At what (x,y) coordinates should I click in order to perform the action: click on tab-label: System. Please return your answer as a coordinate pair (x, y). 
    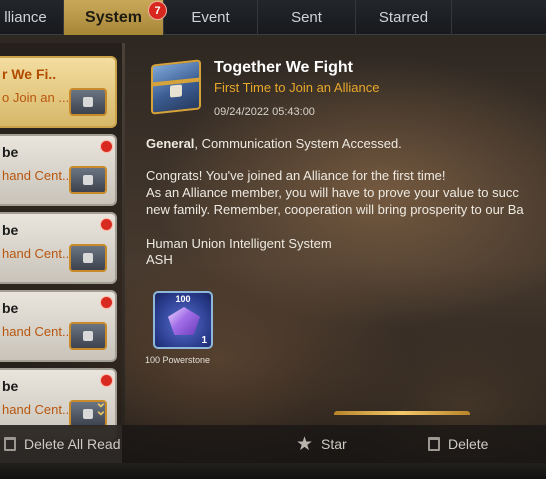
    Looking at the image, I should click on (113, 17).